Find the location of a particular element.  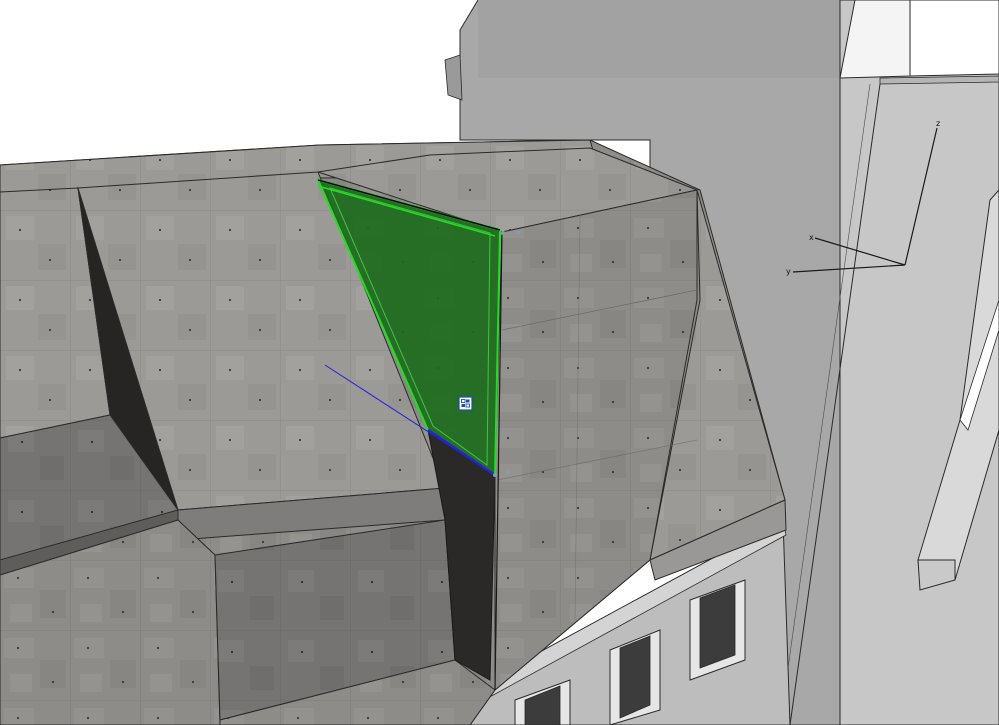

y-axis-label: y is located at coordinates (788, 271).